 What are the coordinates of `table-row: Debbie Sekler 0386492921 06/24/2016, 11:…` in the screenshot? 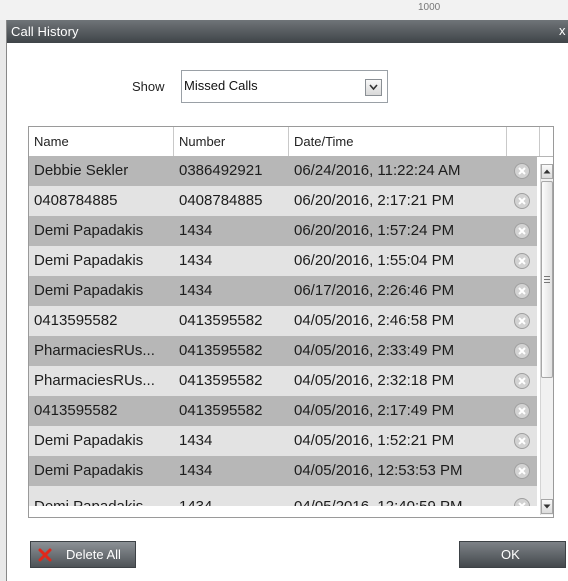 It's located at (283, 171).